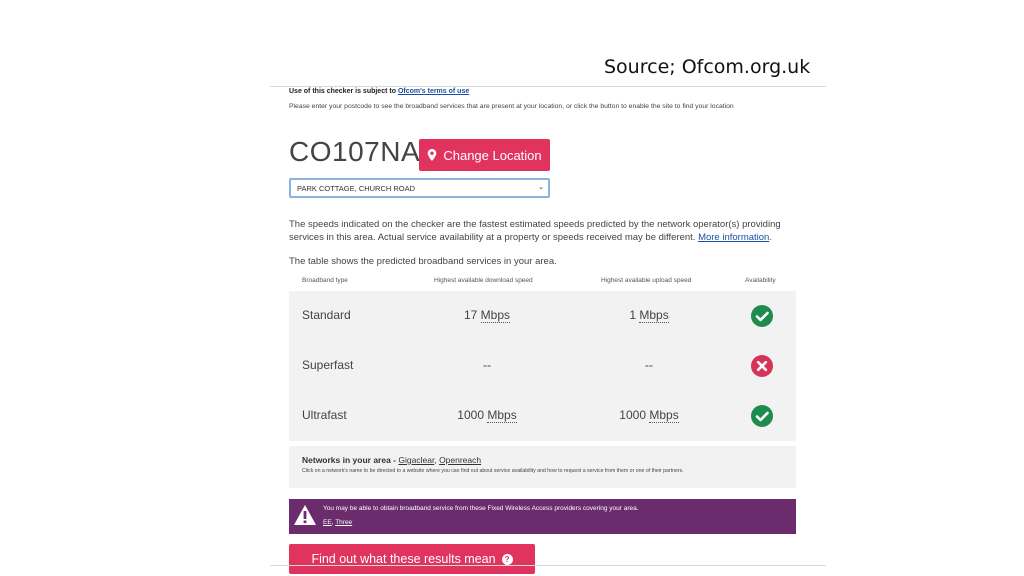  What do you see at coordinates (541, 187) in the screenshot?
I see `chevron-down-icon: ⌄` at bounding box center [541, 187].